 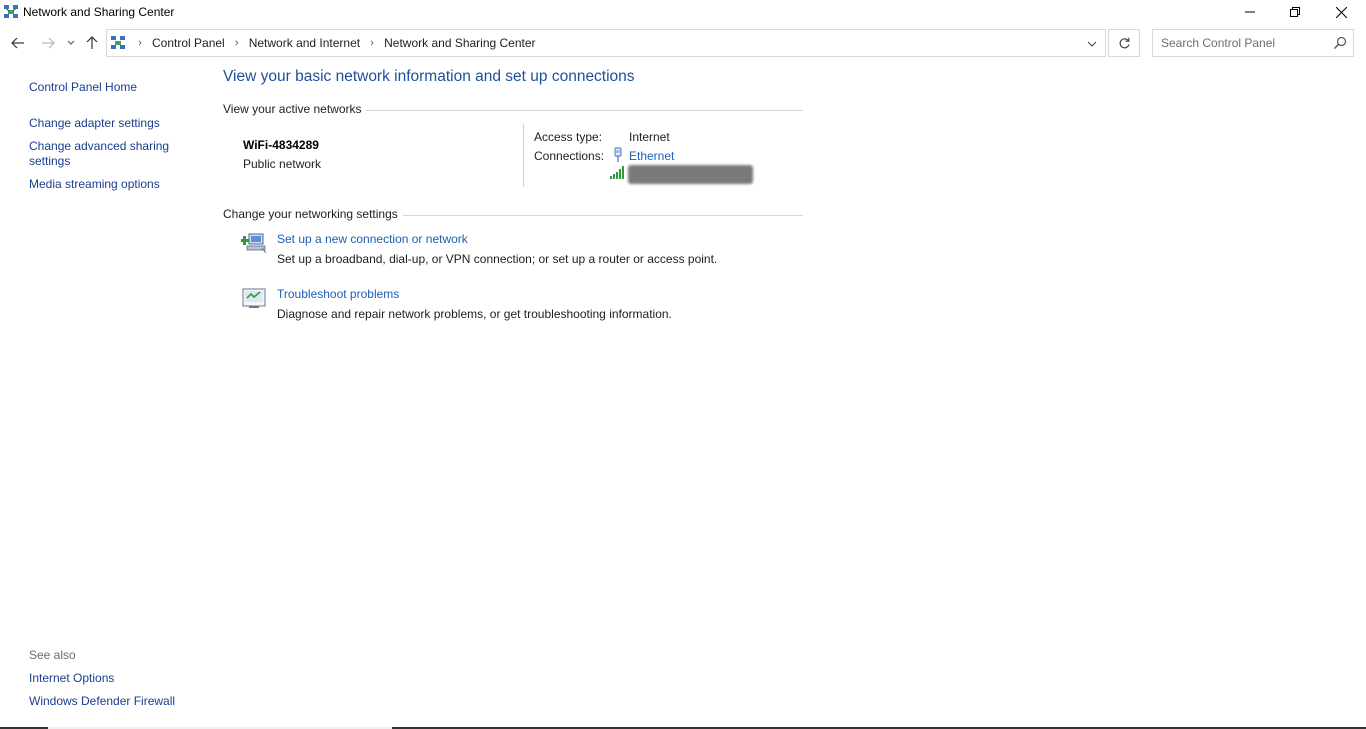 What do you see at coordinates (617, 172) in the screenshot?
I see `wifi-signal-icon` at bounding box center [617, 172].